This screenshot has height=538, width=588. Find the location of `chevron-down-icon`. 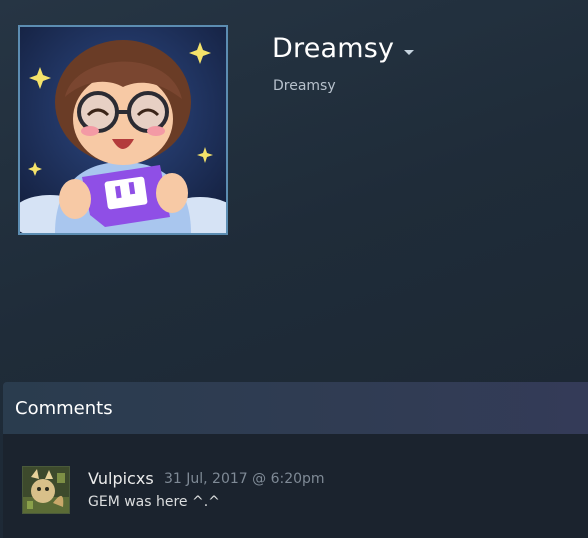

chevron-down-icon is located at coordinates (409, 52).